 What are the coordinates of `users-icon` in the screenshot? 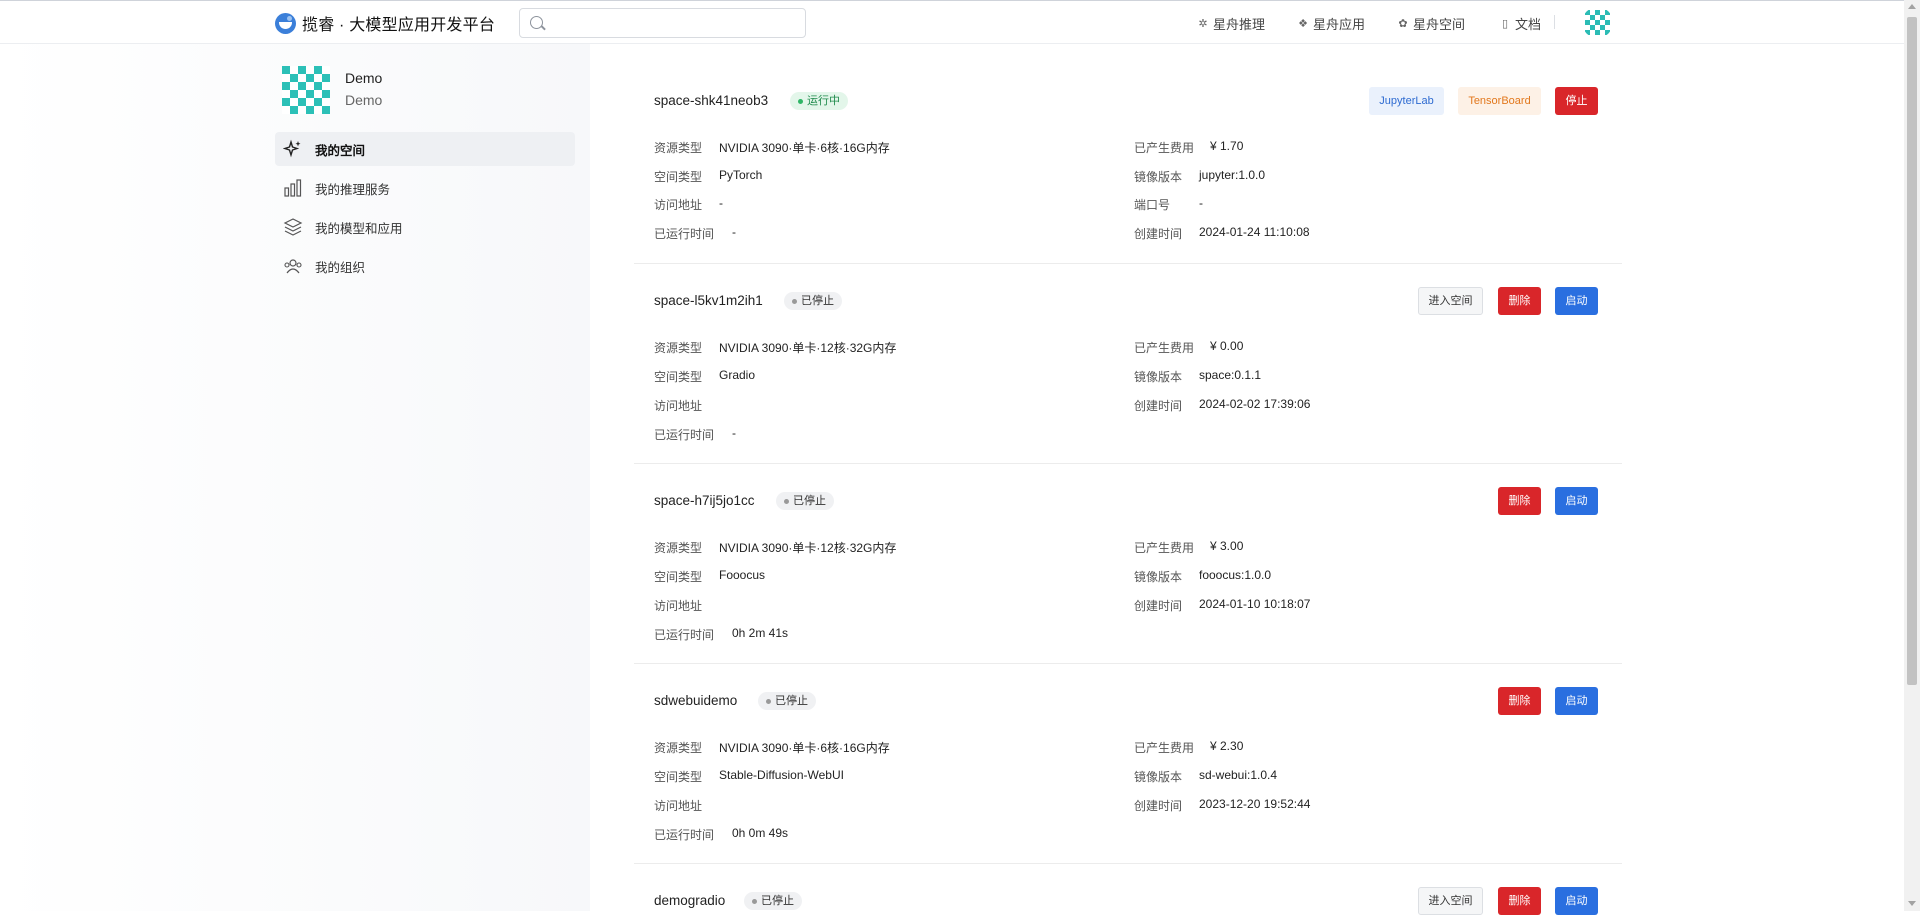 It's located at (293, 266).